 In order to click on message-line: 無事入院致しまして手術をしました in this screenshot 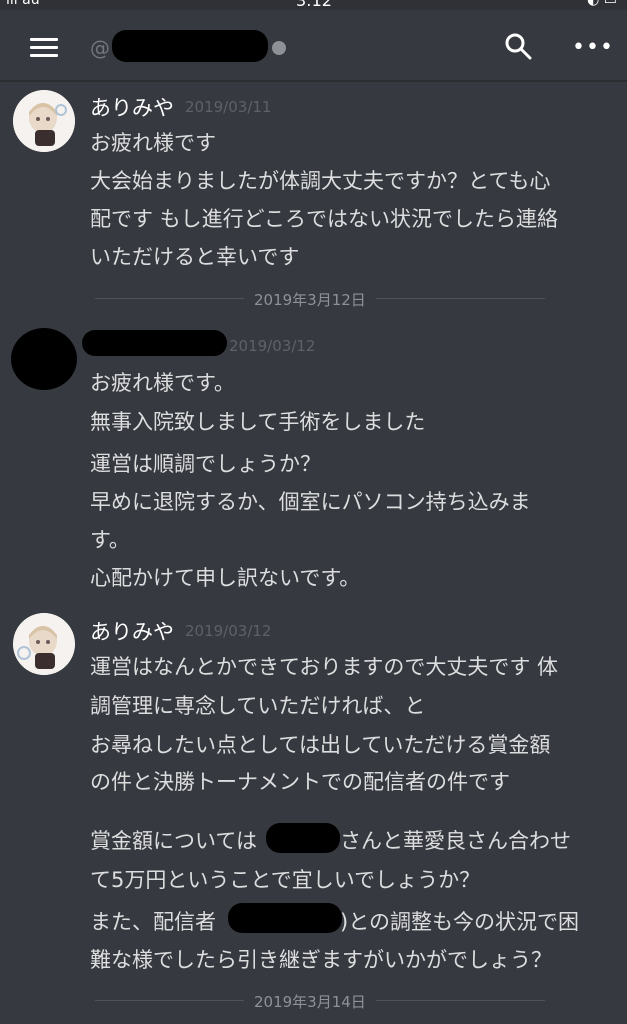, I will do `click(258, 422)`.